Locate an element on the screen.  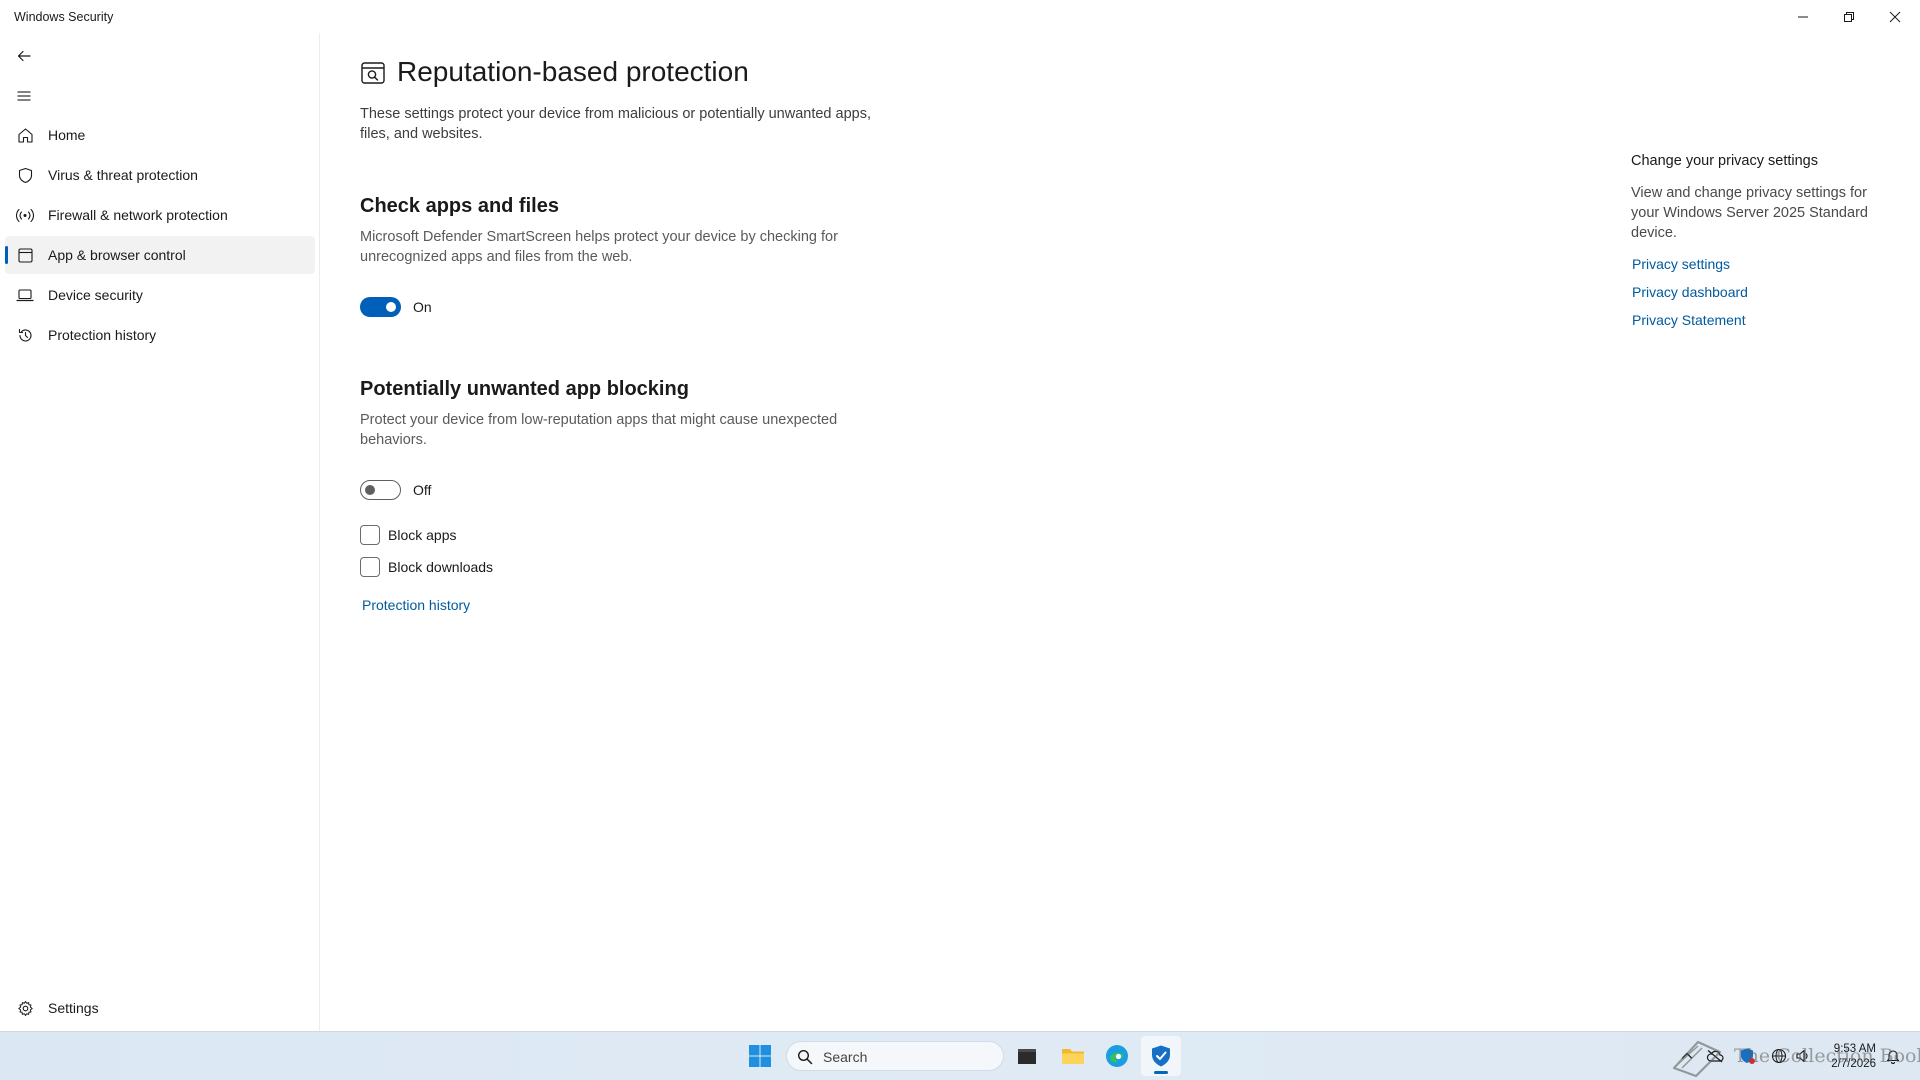
shield-icon is located at coordinates (25, 175).